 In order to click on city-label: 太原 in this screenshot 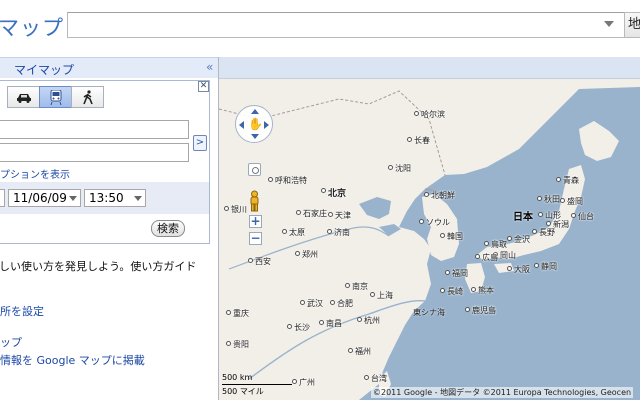, I will do `click(297, 232)`.